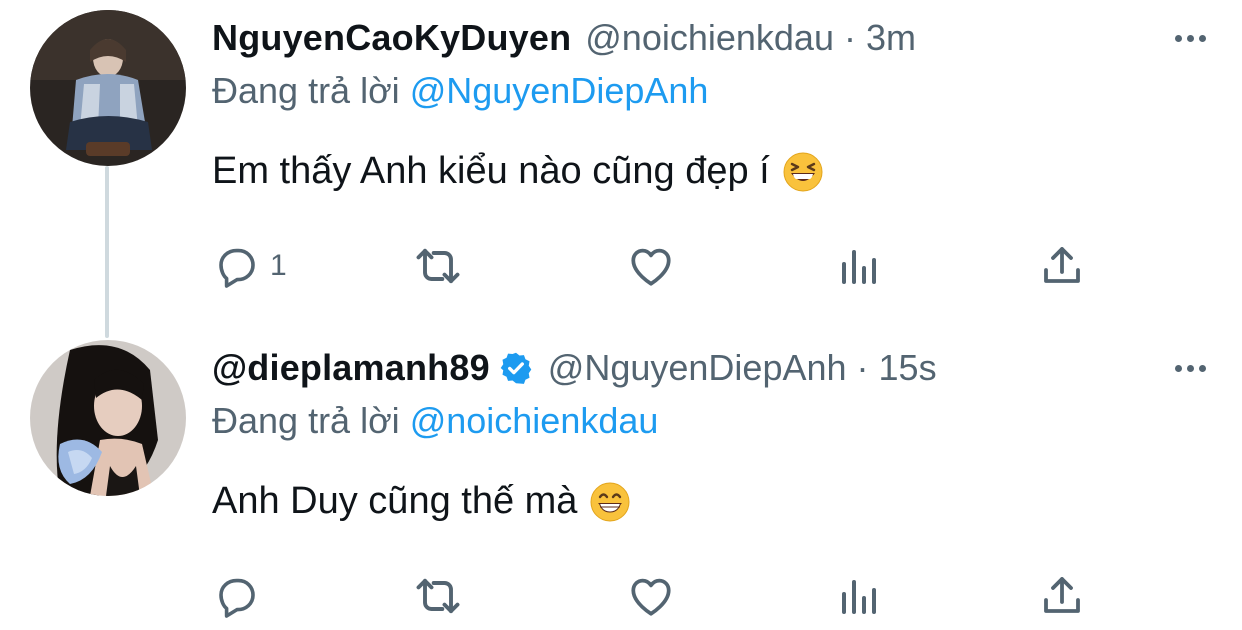 The width and height of the screenshot is (1242, 630). I want to click on timestamp: 3m, so click(891, 38).